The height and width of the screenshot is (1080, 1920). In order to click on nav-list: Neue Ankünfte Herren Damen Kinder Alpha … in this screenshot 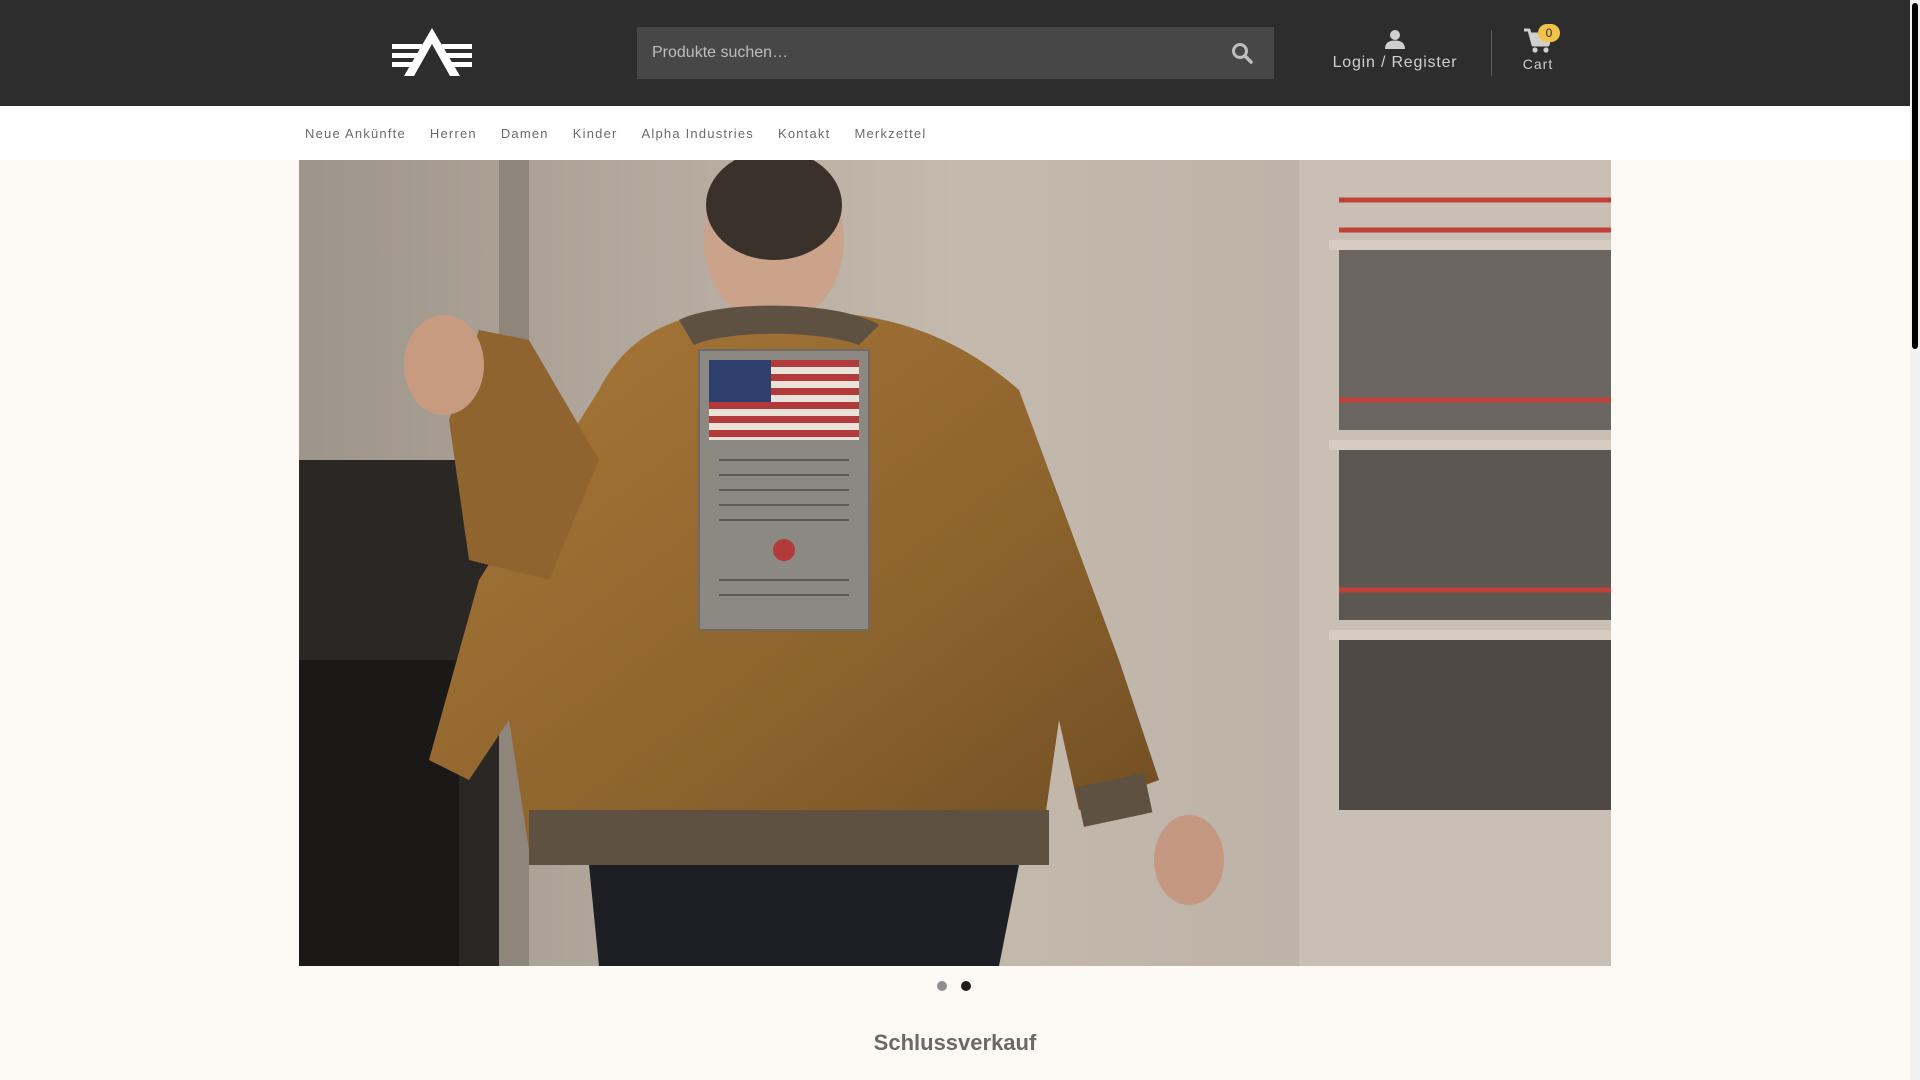, I will do `click(627, 133)`.